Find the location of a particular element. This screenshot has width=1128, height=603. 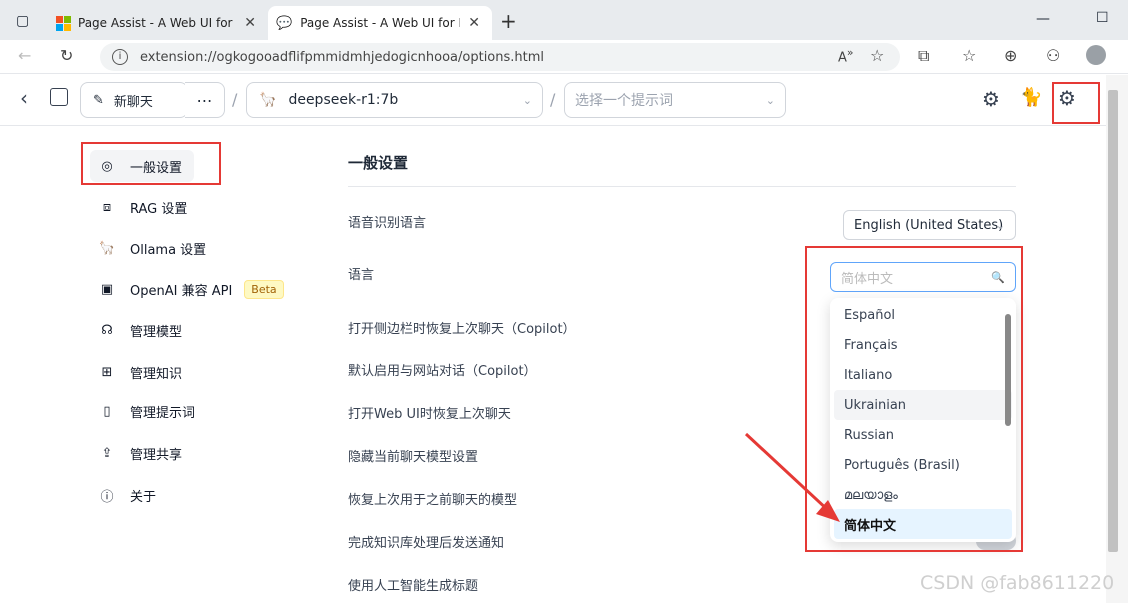

more-options-button: ⋯ is located at coordinates (205, 100).